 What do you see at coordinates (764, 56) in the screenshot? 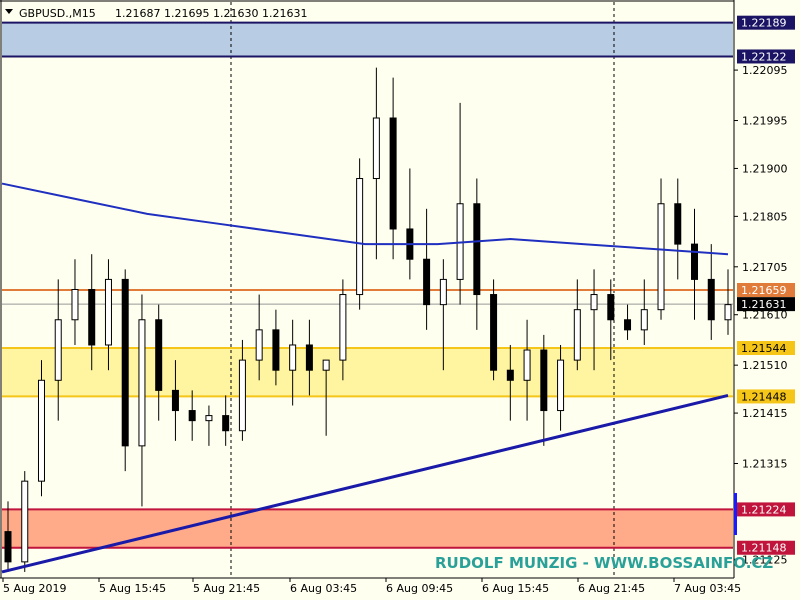
I see `price-level-label: 1.22122` at bounding box center [764, 56].